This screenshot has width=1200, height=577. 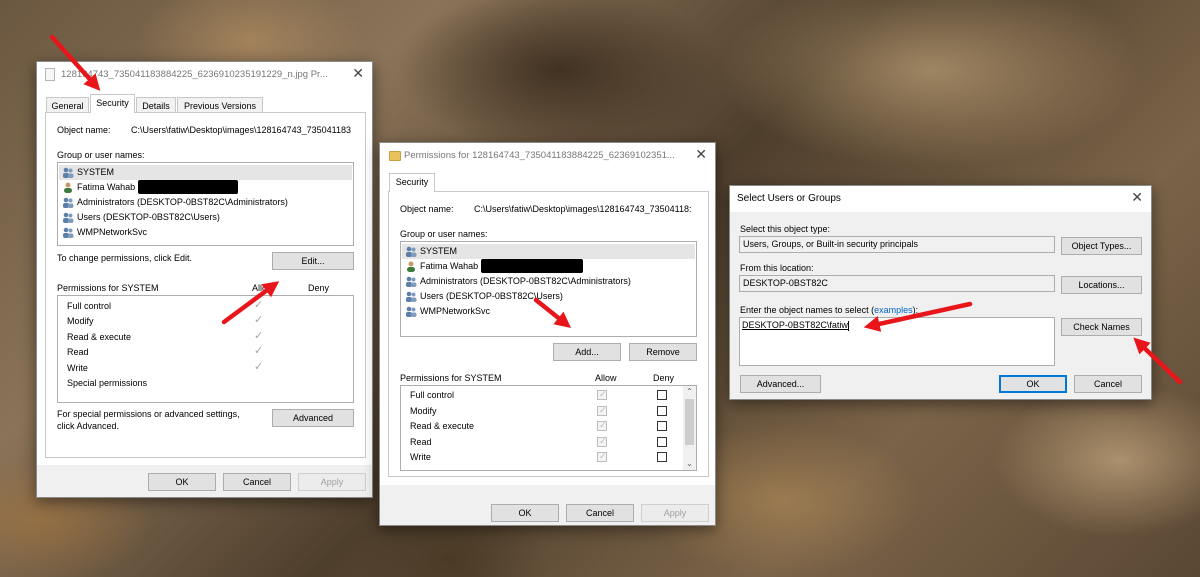 What do you see at coordinates (893, 310) in the screenshot?
I see `examples-link: examples` at bounding box center [893, 310].